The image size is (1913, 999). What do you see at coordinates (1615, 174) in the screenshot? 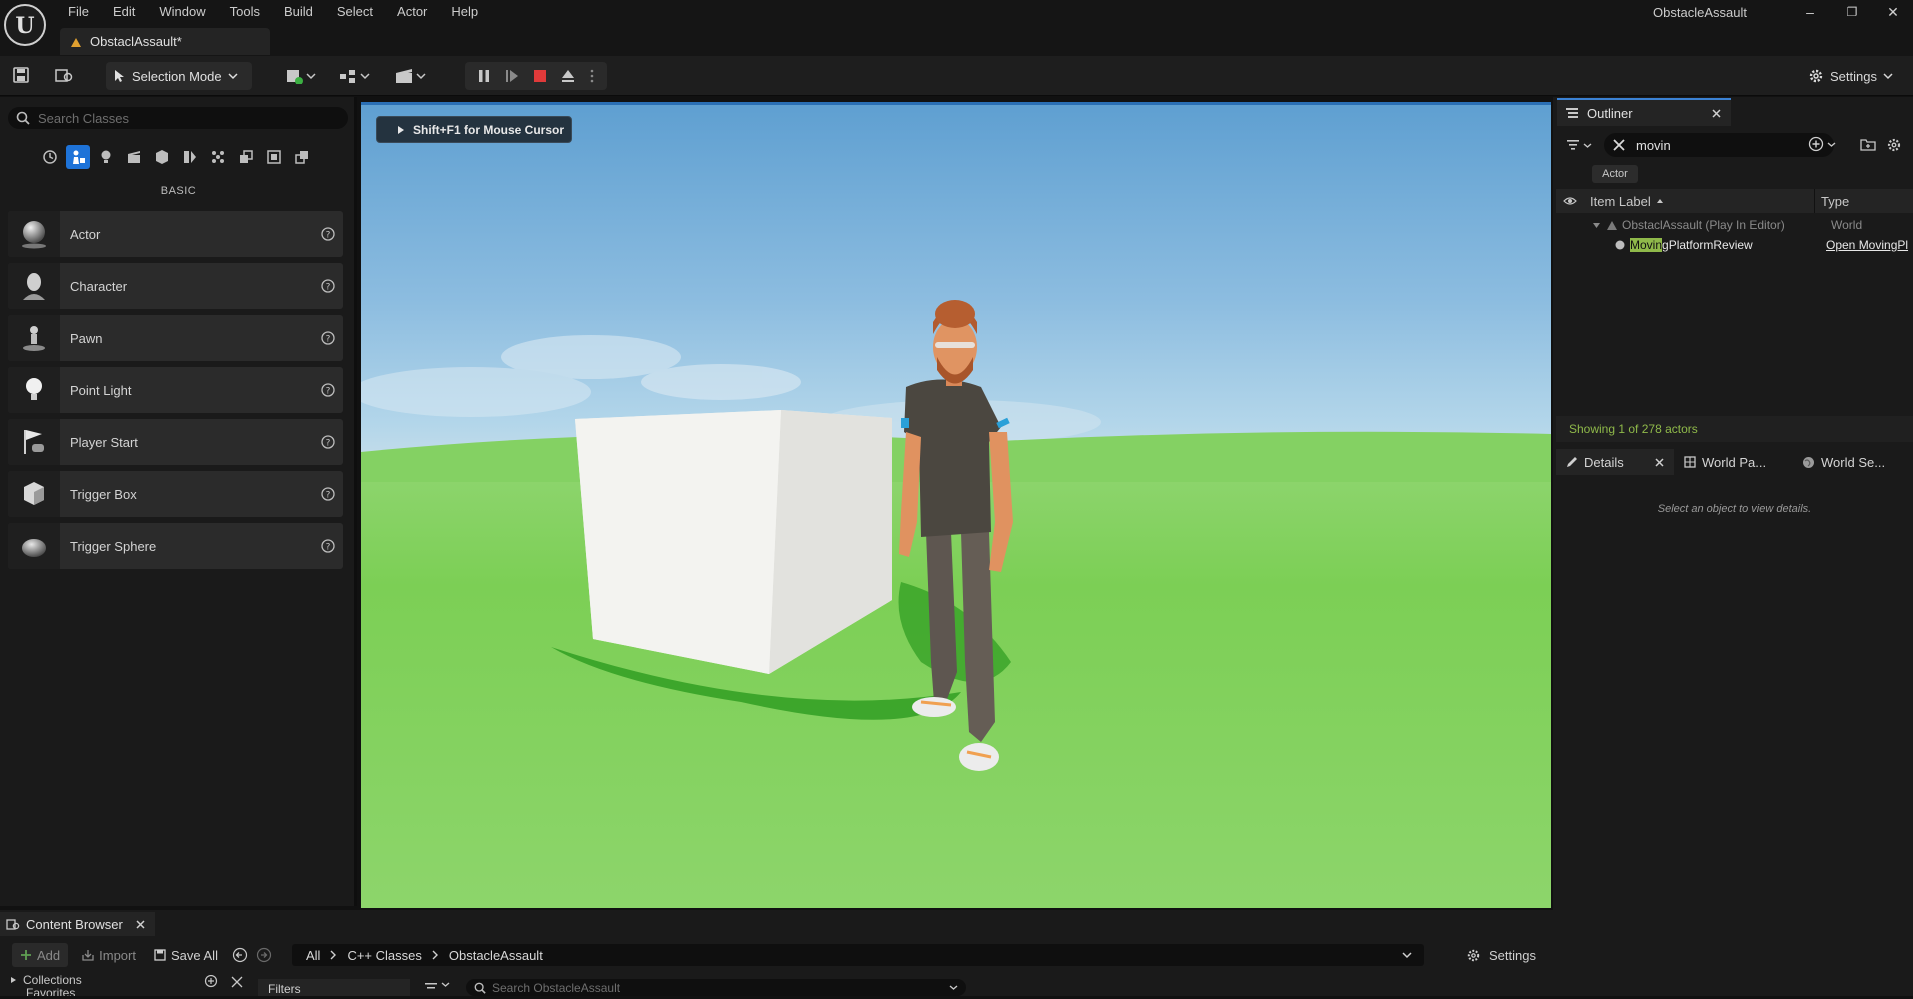
I see `actor-filter-chip: Actor` at bounding box center [1615, 174].